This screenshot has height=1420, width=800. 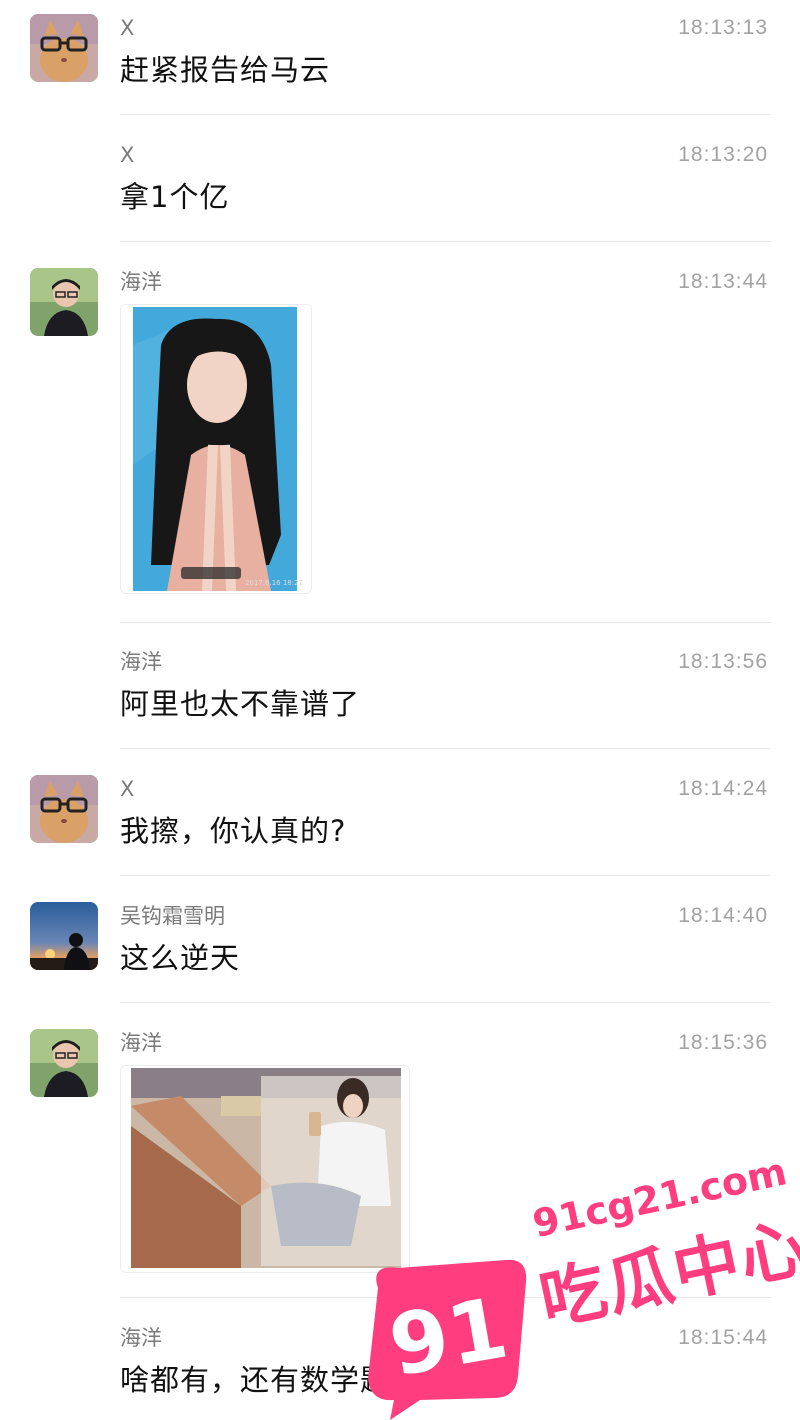 I want to click on message-text: 这么逆天, so click(x=180, y=958).